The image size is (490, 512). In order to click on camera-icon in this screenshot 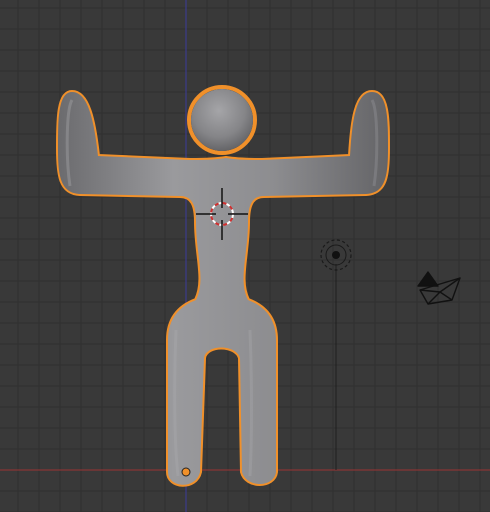, I will do `click(439, 288)`.